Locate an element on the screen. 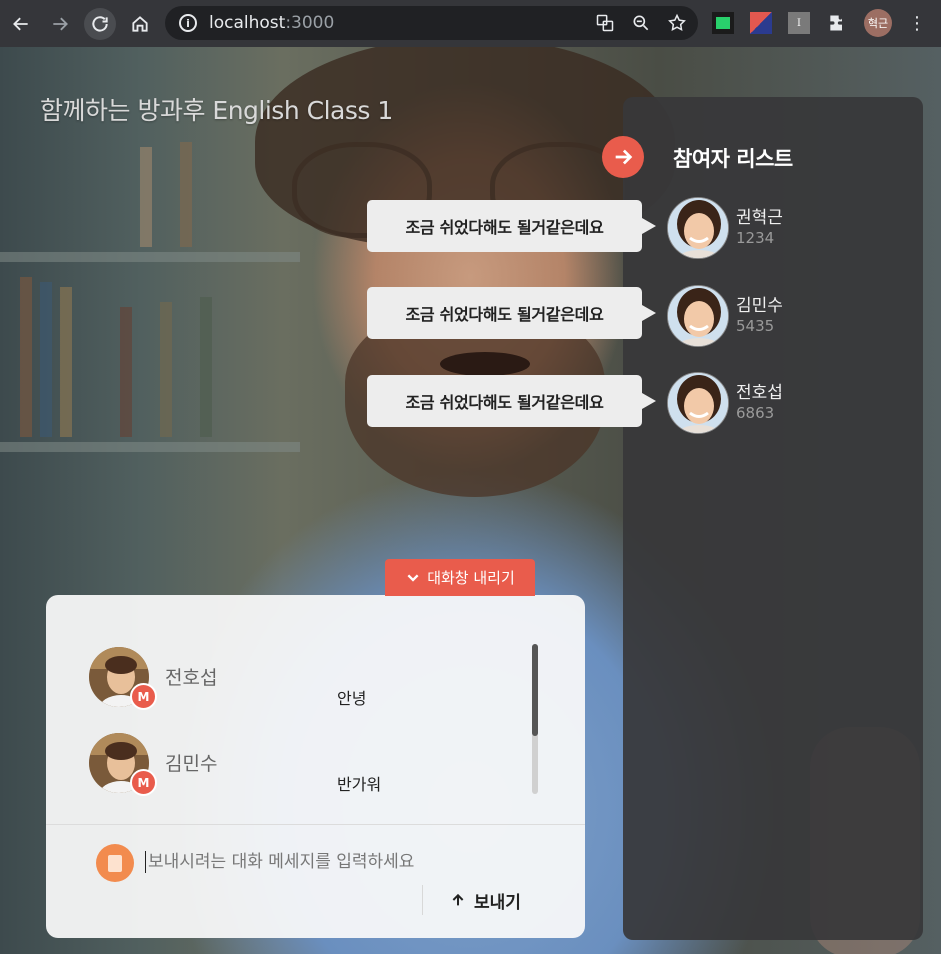 Image resolution: width=941 pixels, height=954 pixels. class-title: 함께하는 방과후 English Class 1 is located at coordinates (216, 110).